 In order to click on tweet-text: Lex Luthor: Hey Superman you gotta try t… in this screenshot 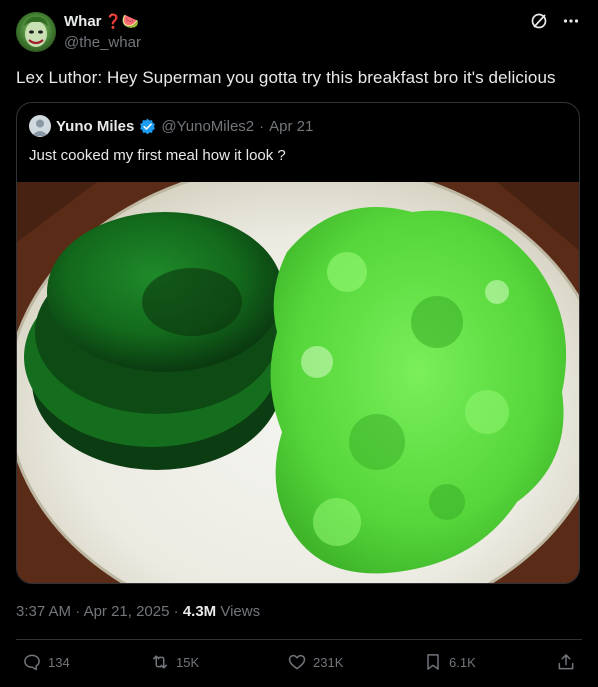, I will do `click(286, 77)`.